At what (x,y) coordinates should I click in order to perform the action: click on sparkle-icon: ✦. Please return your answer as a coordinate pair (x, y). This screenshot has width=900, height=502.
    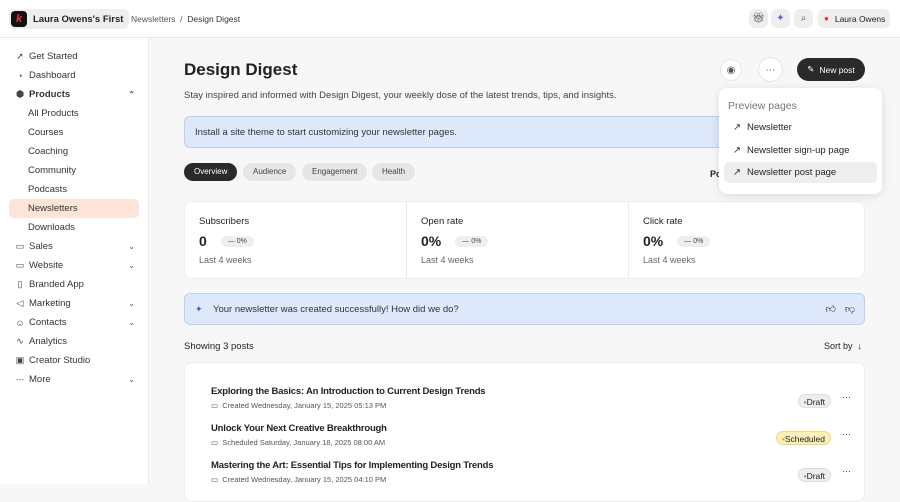
    Looking at the image, I should click on (780, 18).